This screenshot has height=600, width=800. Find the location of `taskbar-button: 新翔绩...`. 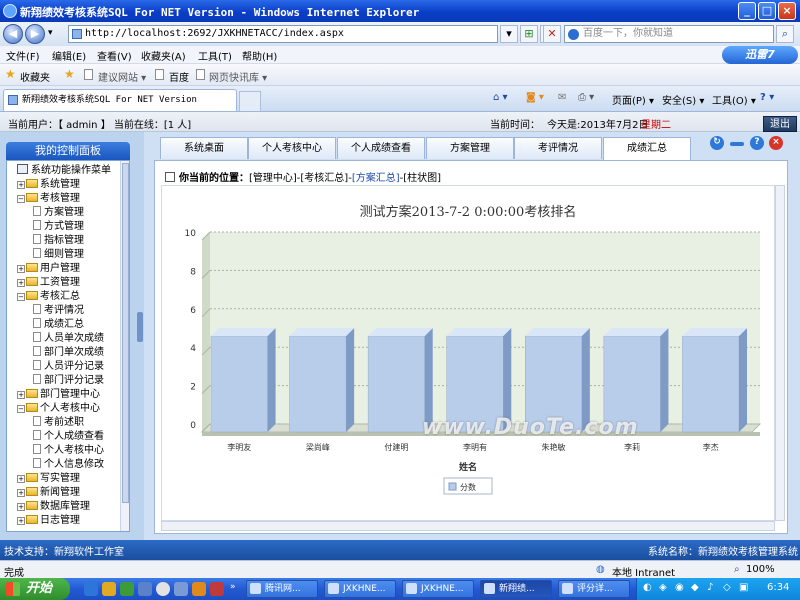

taskbar-button: 新翔绩... is located at coordinates (516, 589).